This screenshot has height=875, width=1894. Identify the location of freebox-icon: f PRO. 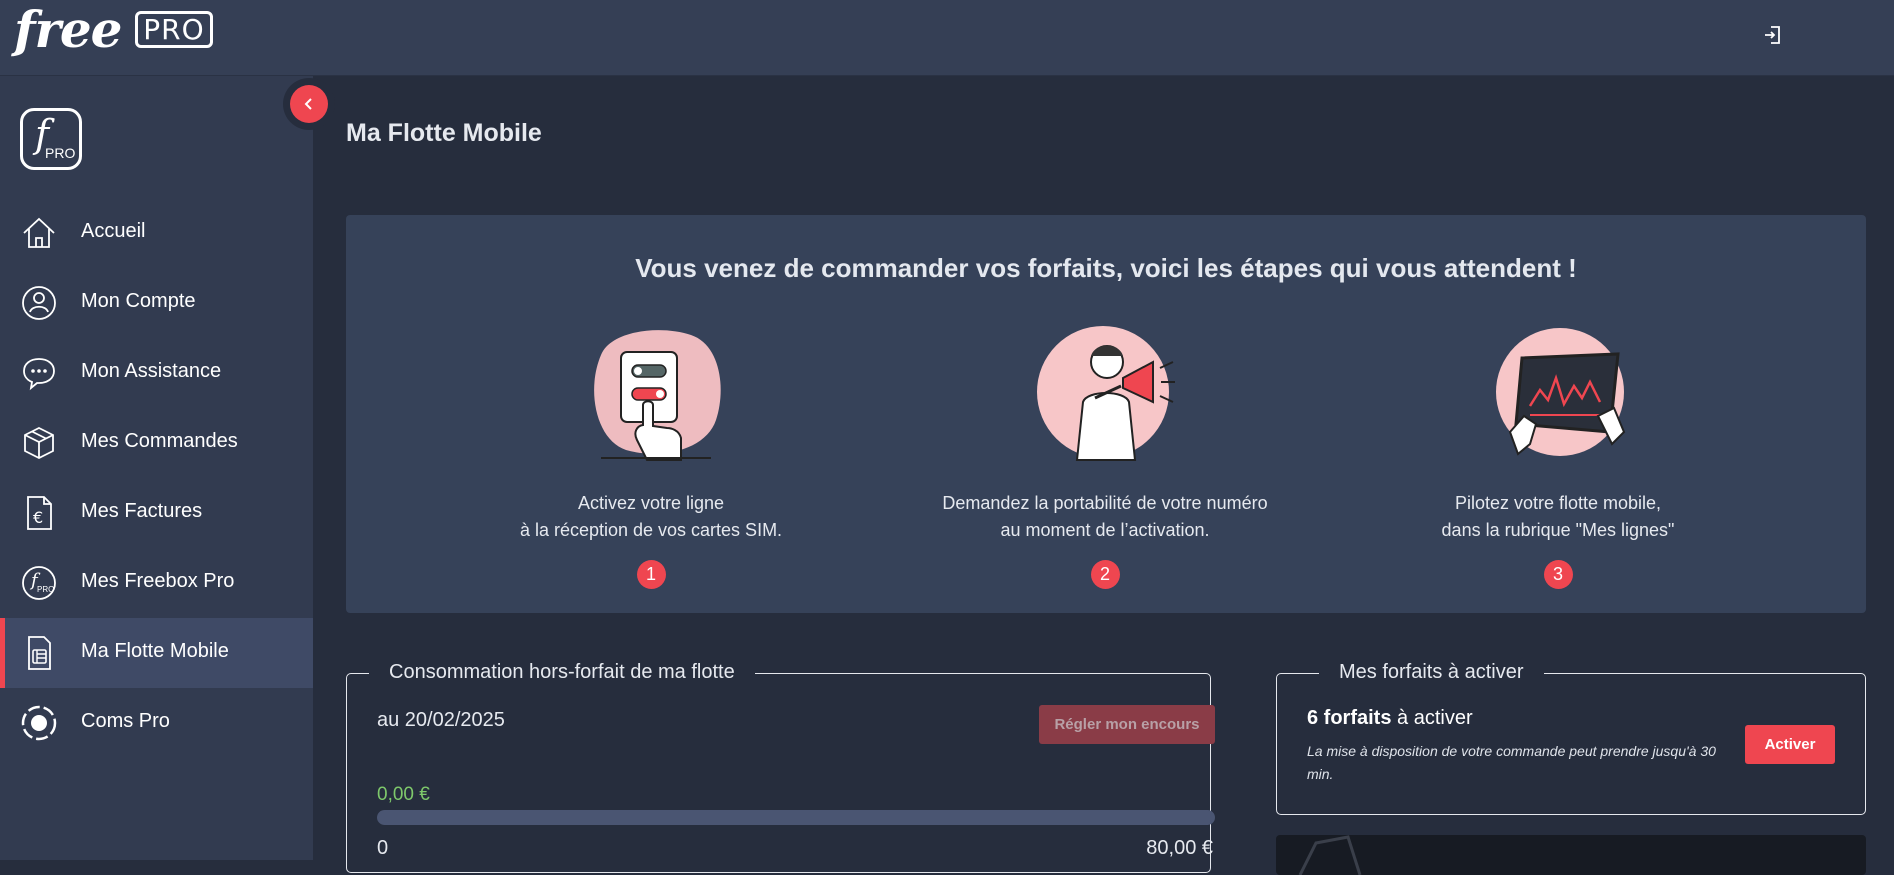
(39, 583).